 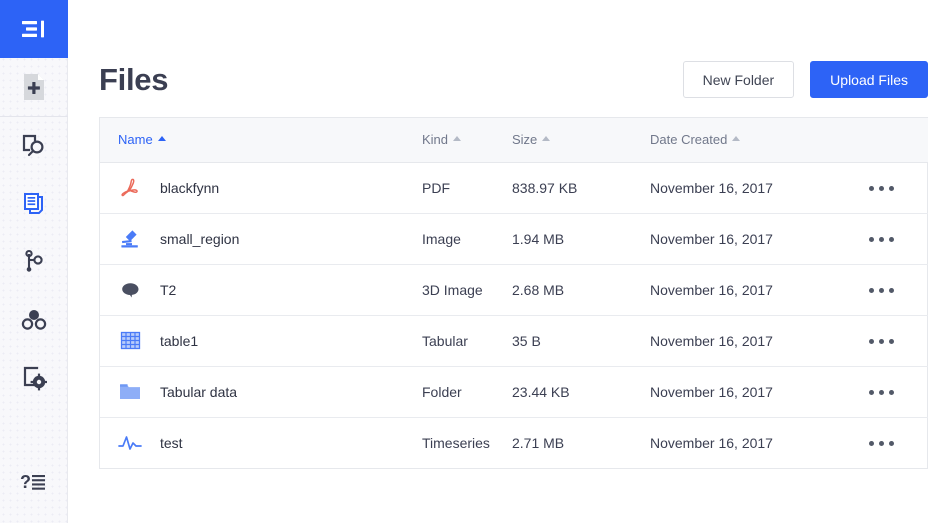 What do you see at coordinates (467, 140) in the screenshot?
I see `column-header-kind: Kind` at bounding box center [467, 140].